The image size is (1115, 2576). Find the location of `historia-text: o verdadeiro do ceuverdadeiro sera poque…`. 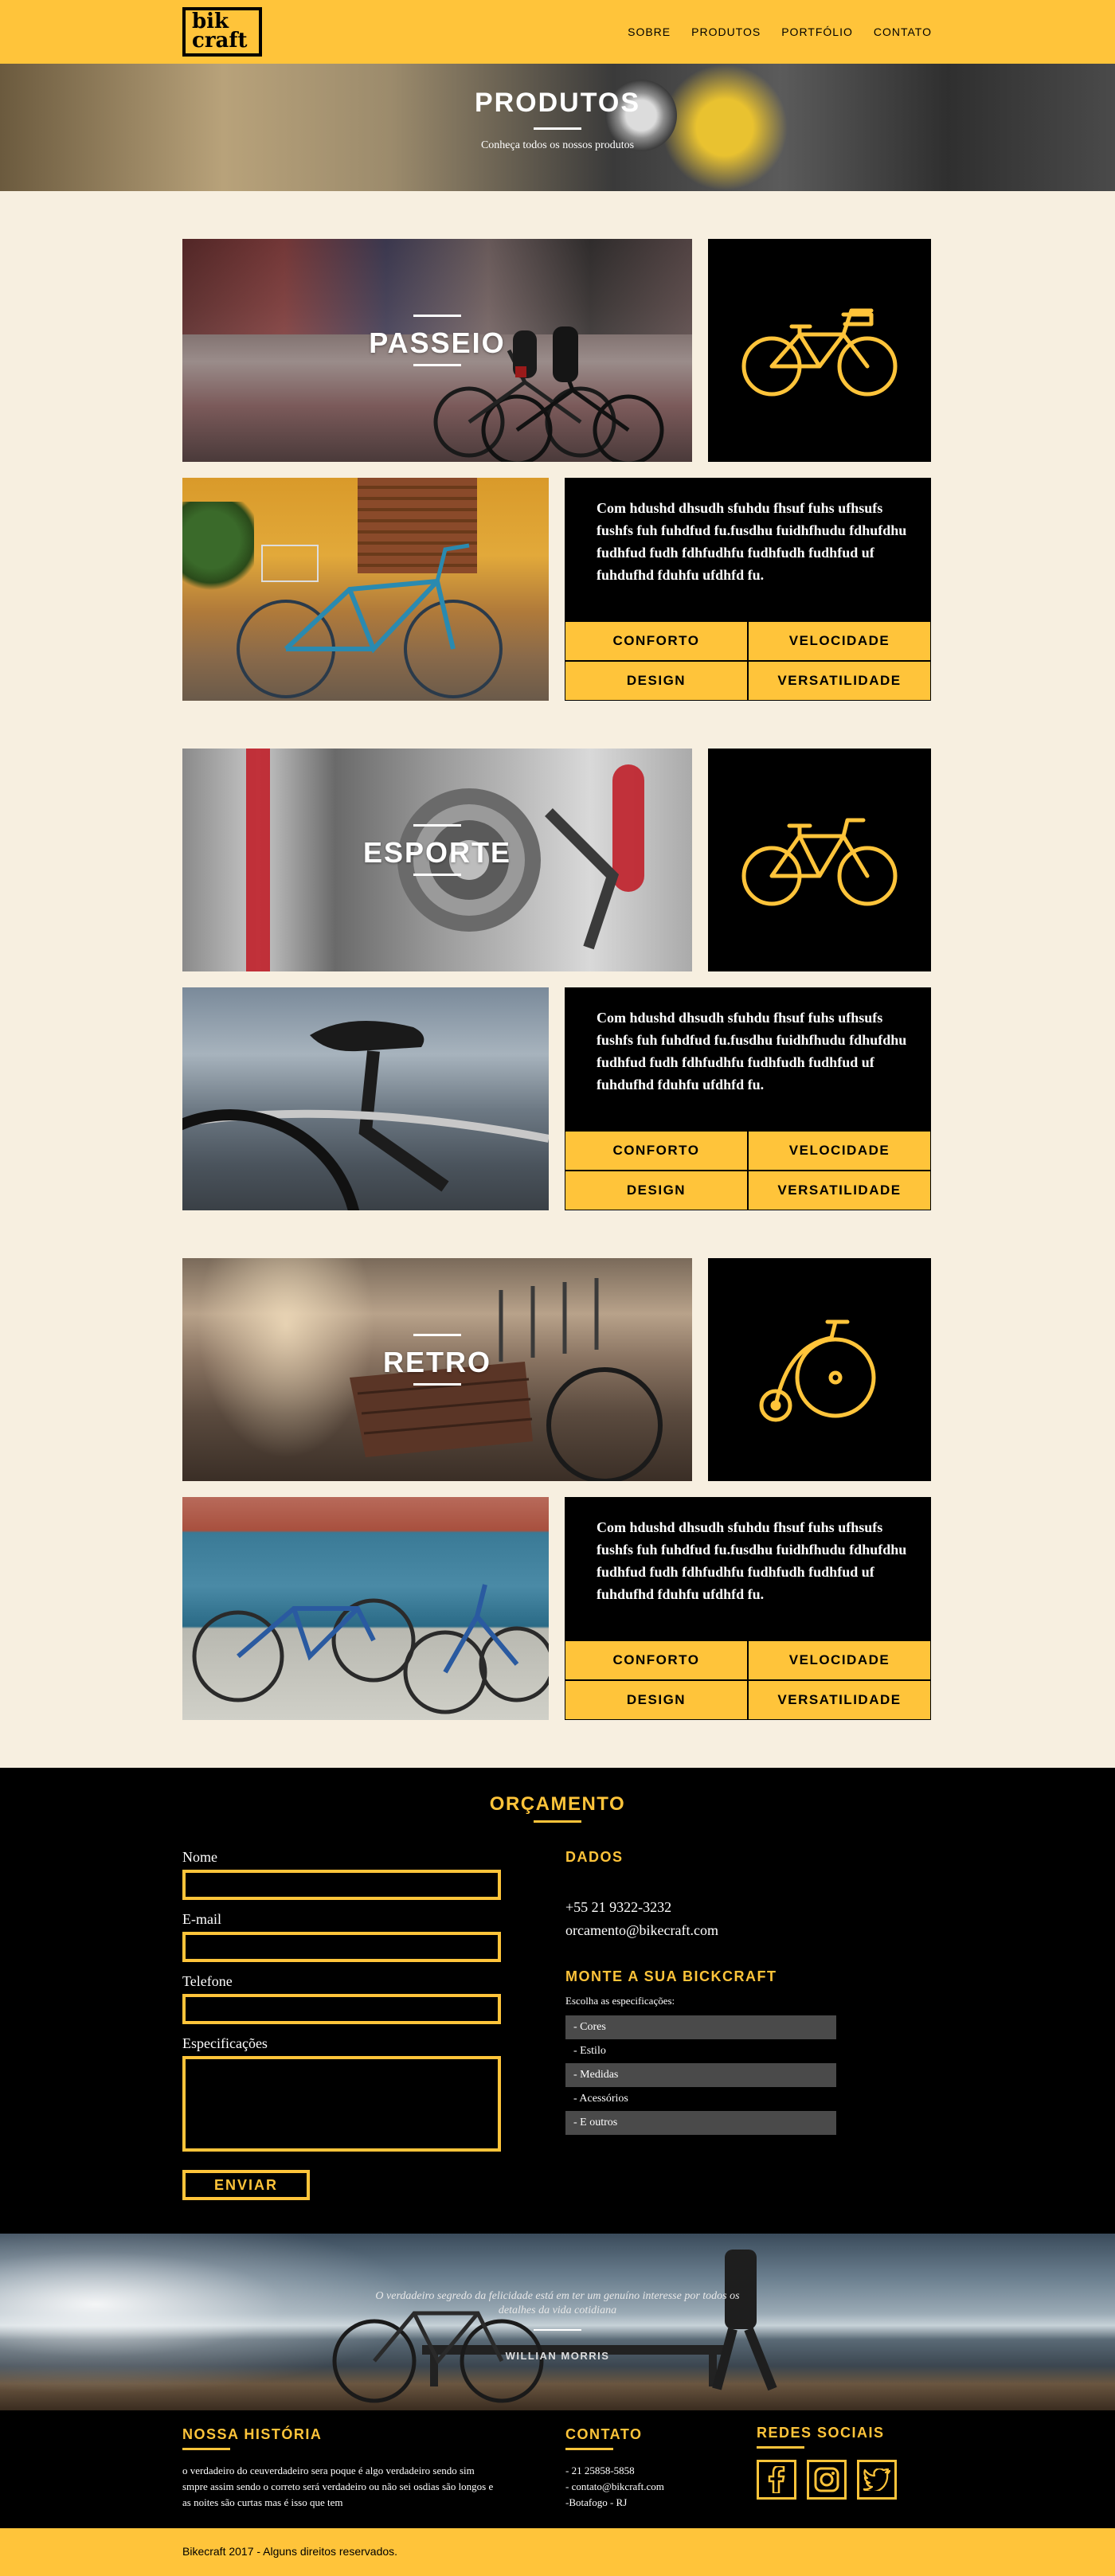

historia-text: o verdadeiro do ceuverdadeiro sera poque… is located at coordinates (338, 2487).